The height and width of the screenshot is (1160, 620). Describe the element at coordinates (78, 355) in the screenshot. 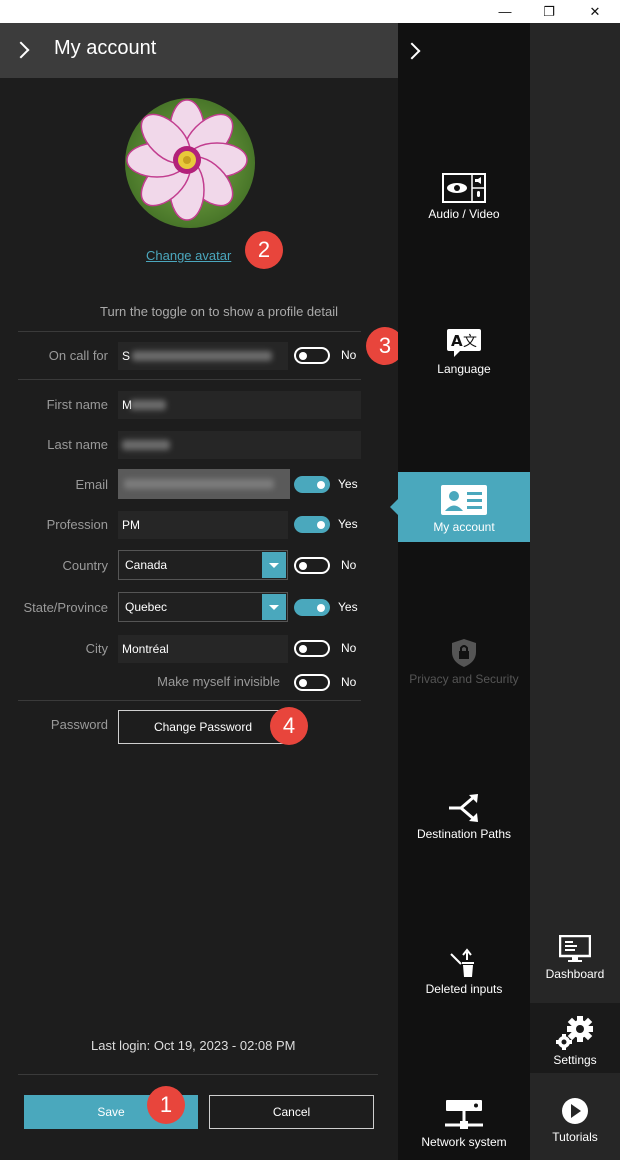

I see `on-call-label: On call for` at that location.